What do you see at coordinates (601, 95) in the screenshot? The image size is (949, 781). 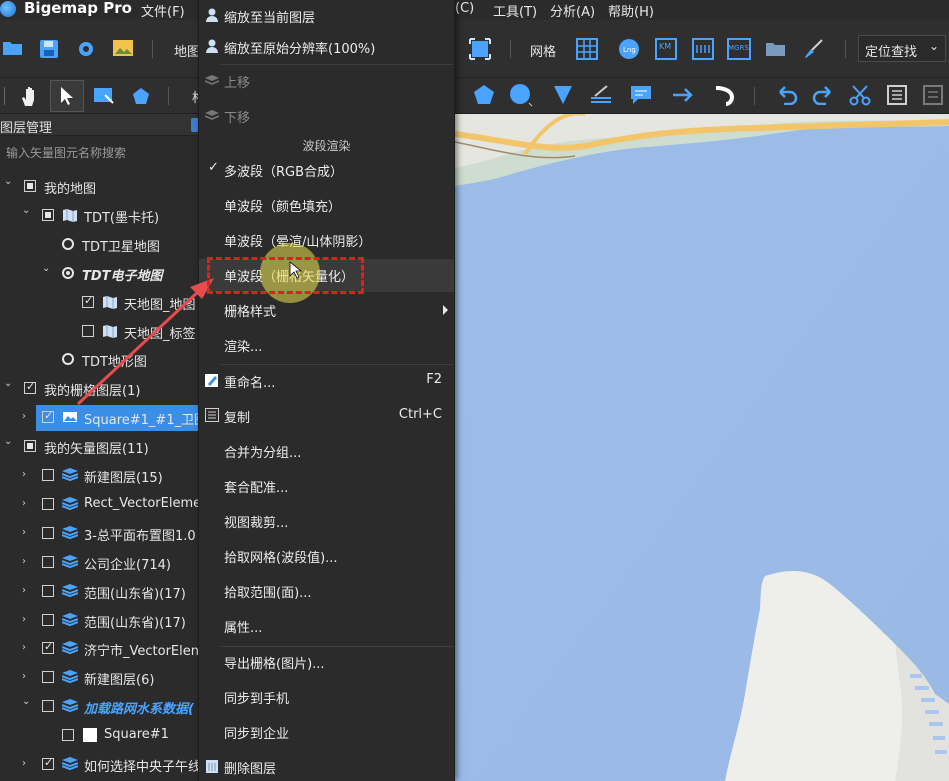 I see `draw-line-icon` at bounding box center [601, 95].